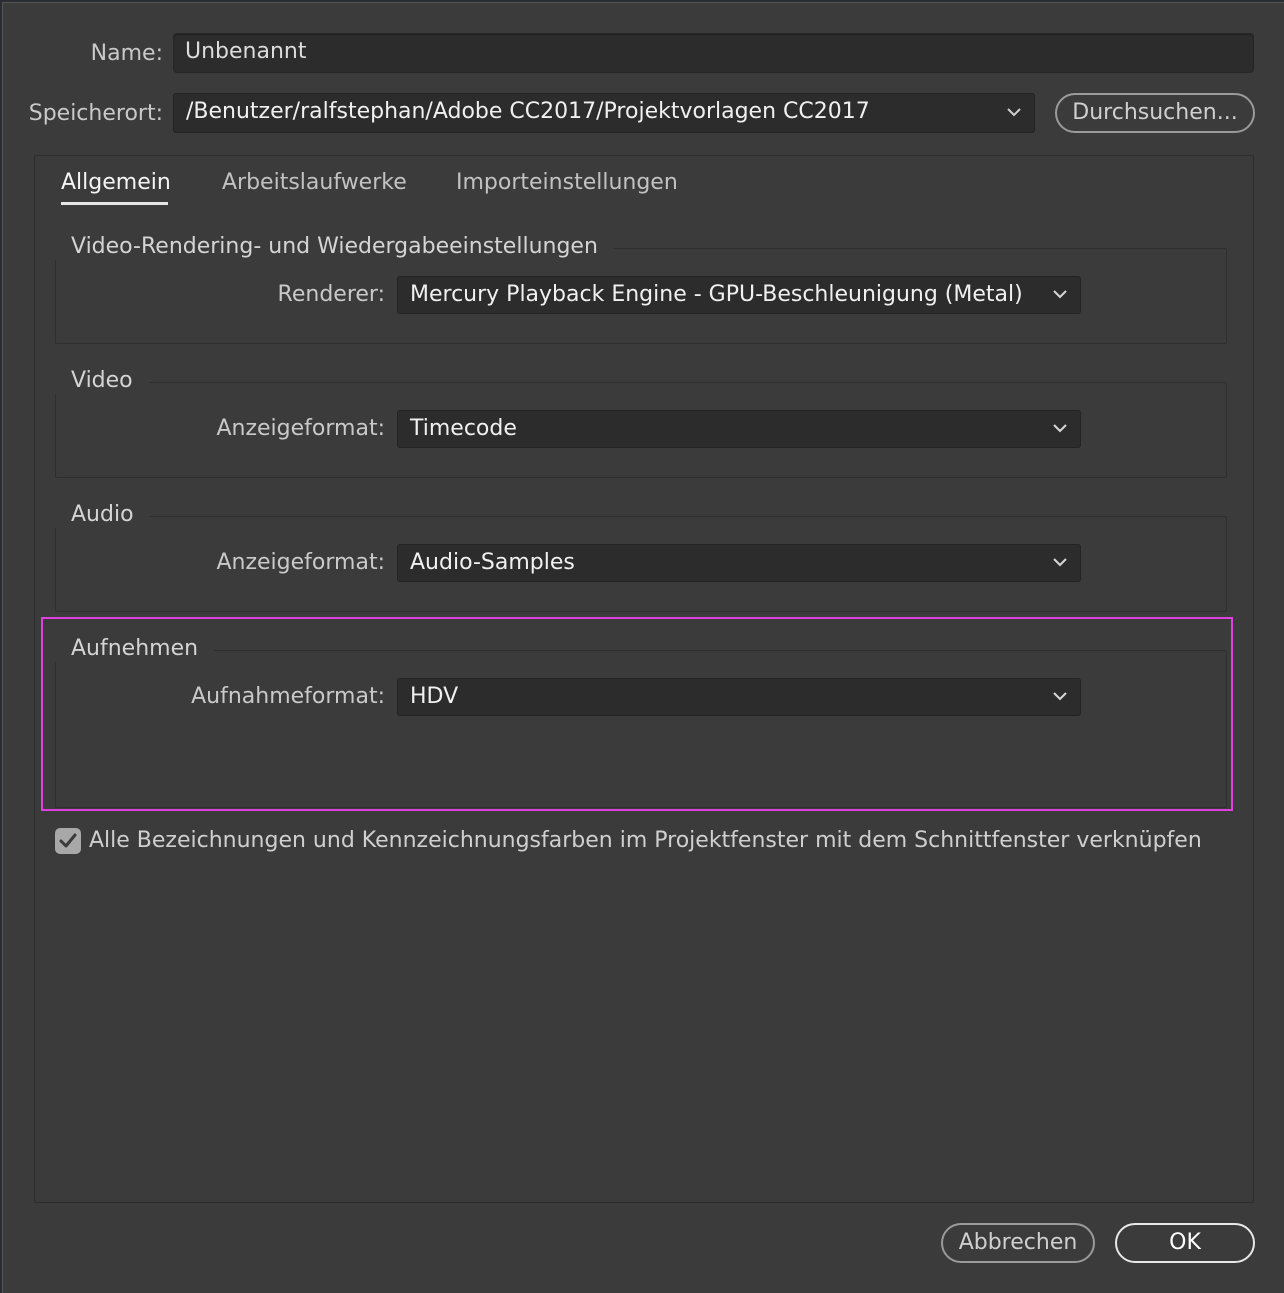  I want to click on name-input: Unbenannt, so click(713, 53).